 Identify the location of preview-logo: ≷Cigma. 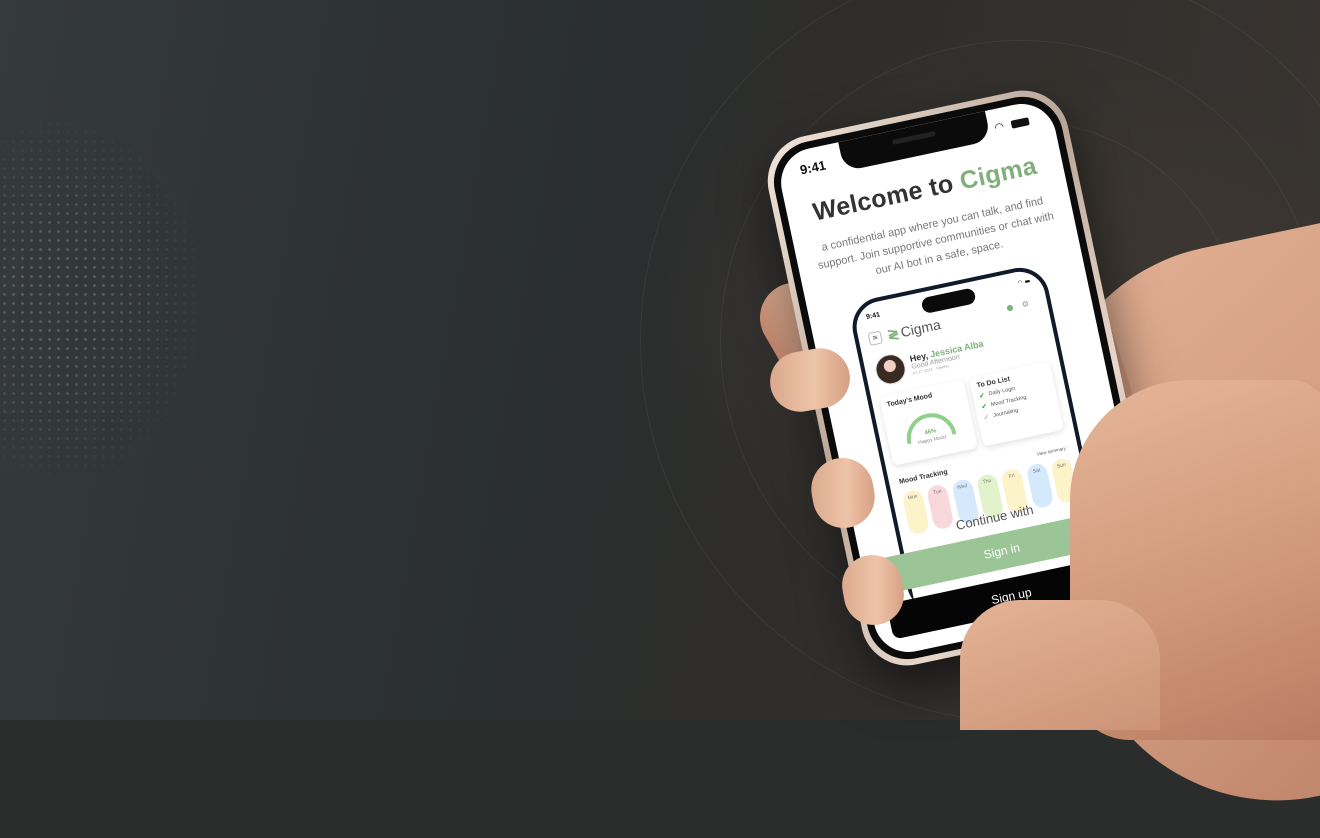
(914, 330).